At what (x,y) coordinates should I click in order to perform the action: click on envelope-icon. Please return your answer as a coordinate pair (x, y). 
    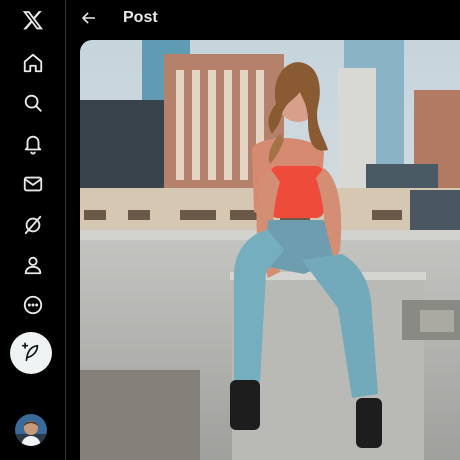
    Looking at the image, I should click on (33, 184).